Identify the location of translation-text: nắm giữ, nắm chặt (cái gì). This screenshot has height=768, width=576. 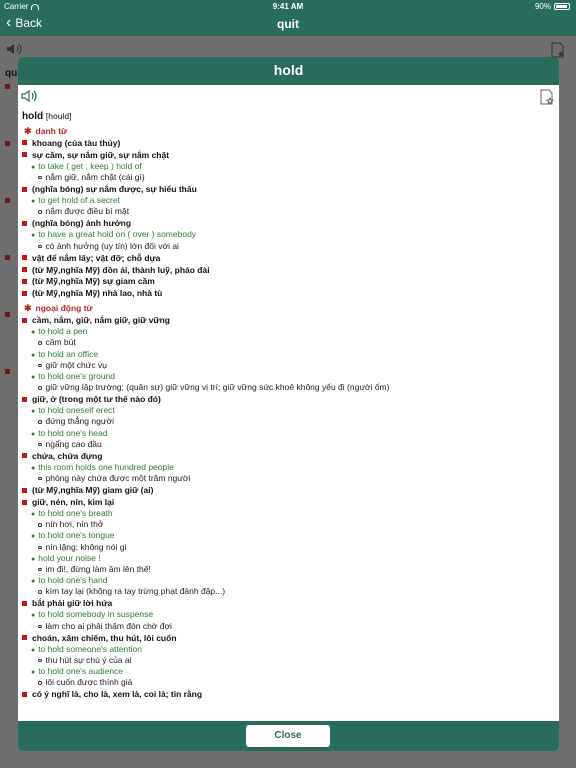
(95, 176).